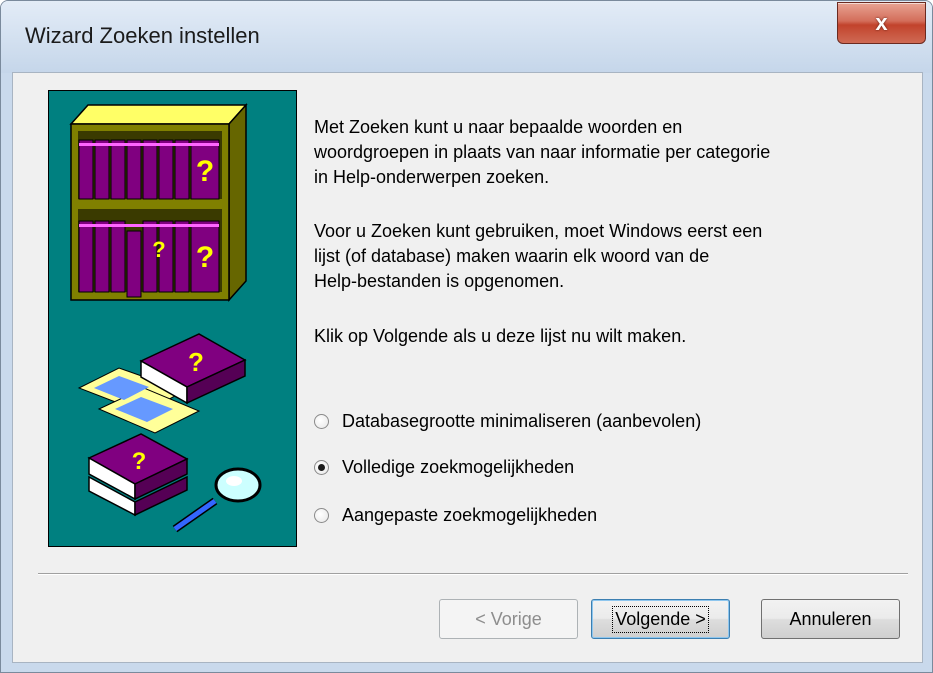 The width and height of the screenshot is (933, 673). I want to click on cancel-button-label: Annuleren, so click(830, 618).